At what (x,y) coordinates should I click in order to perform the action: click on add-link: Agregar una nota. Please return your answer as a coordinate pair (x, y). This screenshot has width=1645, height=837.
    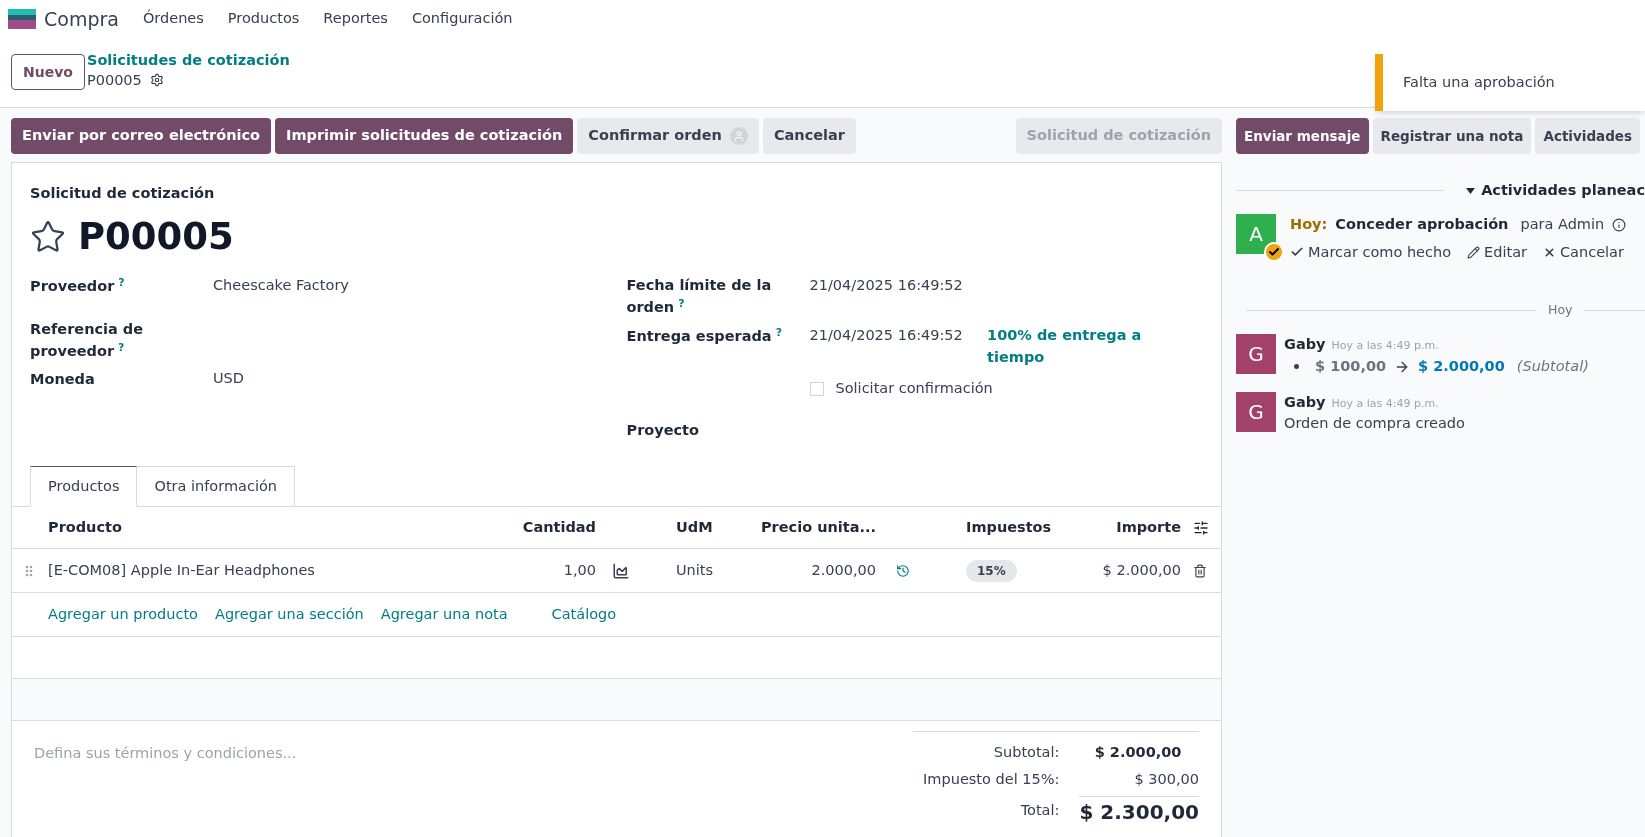
    Looking at the image, I should click on (444, 614).